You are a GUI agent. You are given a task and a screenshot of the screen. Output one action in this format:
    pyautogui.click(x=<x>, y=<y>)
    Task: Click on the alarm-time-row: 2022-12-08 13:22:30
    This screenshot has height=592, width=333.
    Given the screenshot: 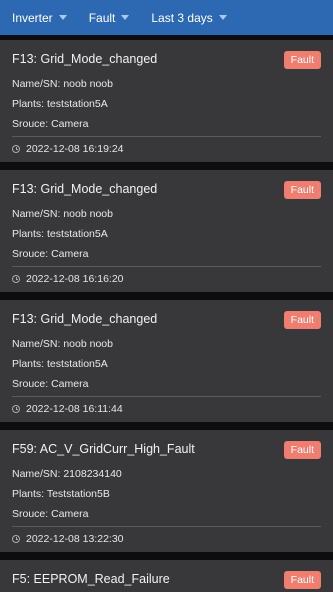 What is the action you would take?
    pyautogui.click(x=68, y=539)
    